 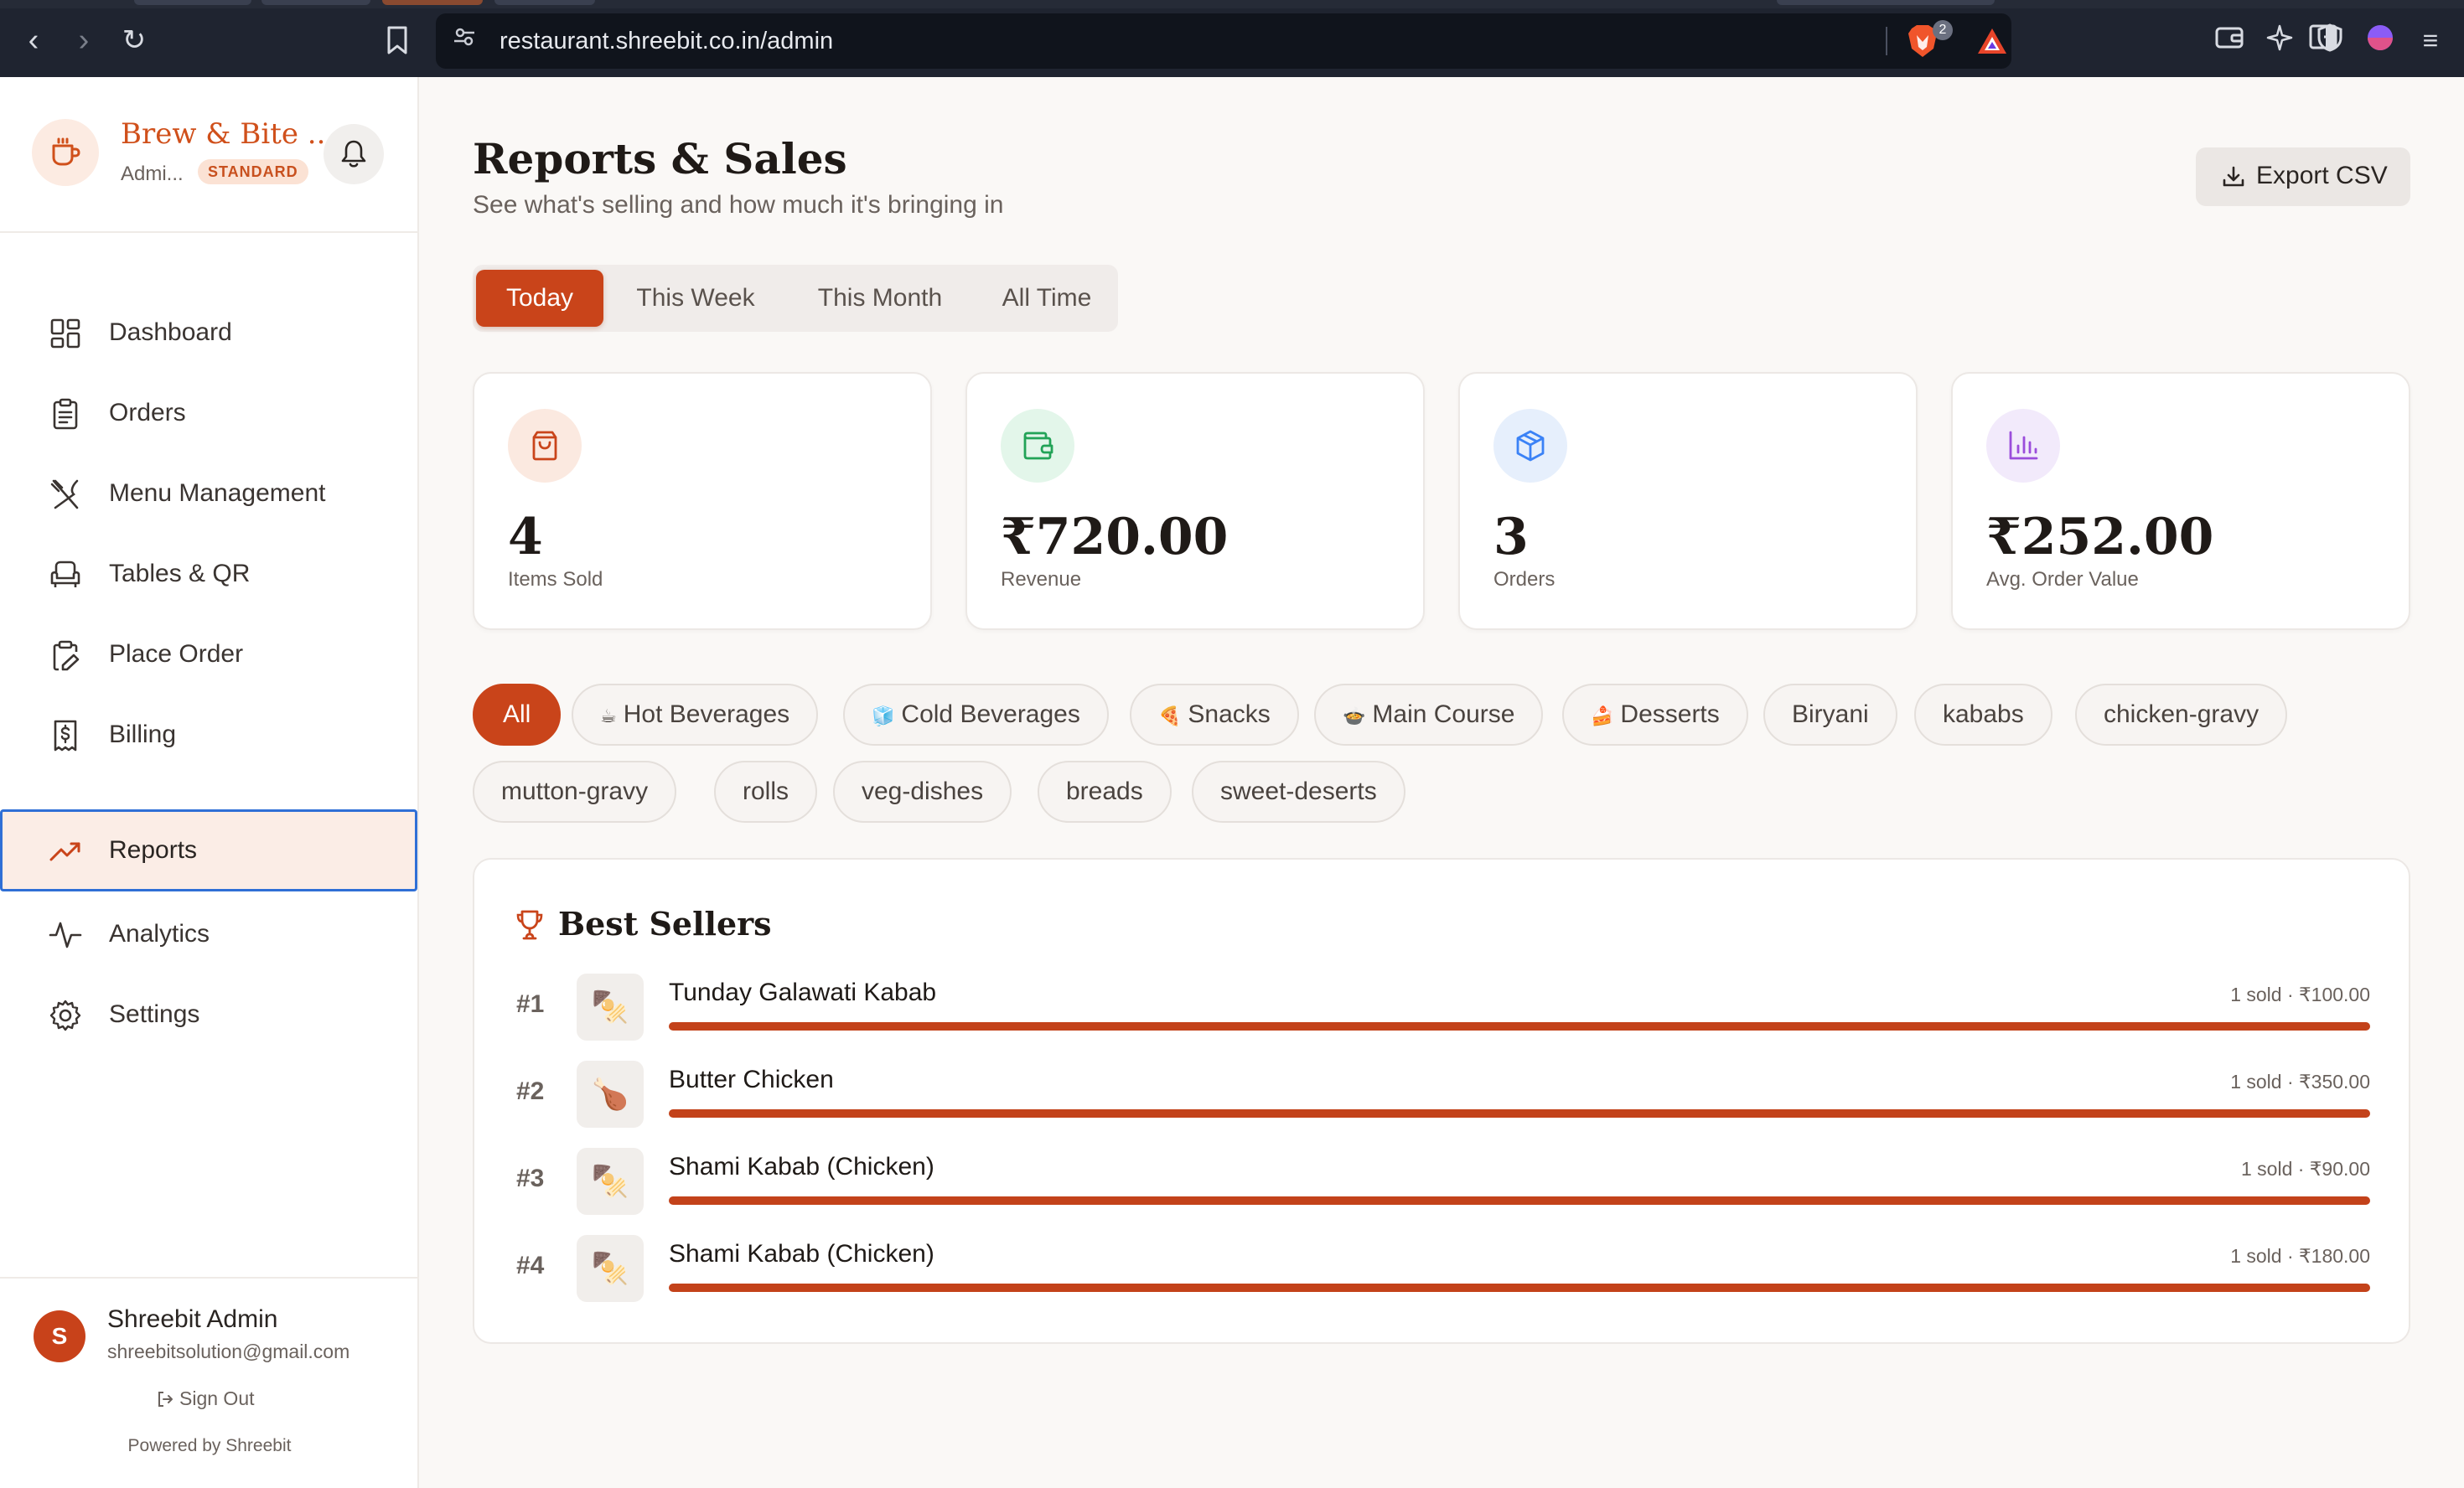 I want to click on category-chip-rolls: rolls, so click(x=766, y=792).